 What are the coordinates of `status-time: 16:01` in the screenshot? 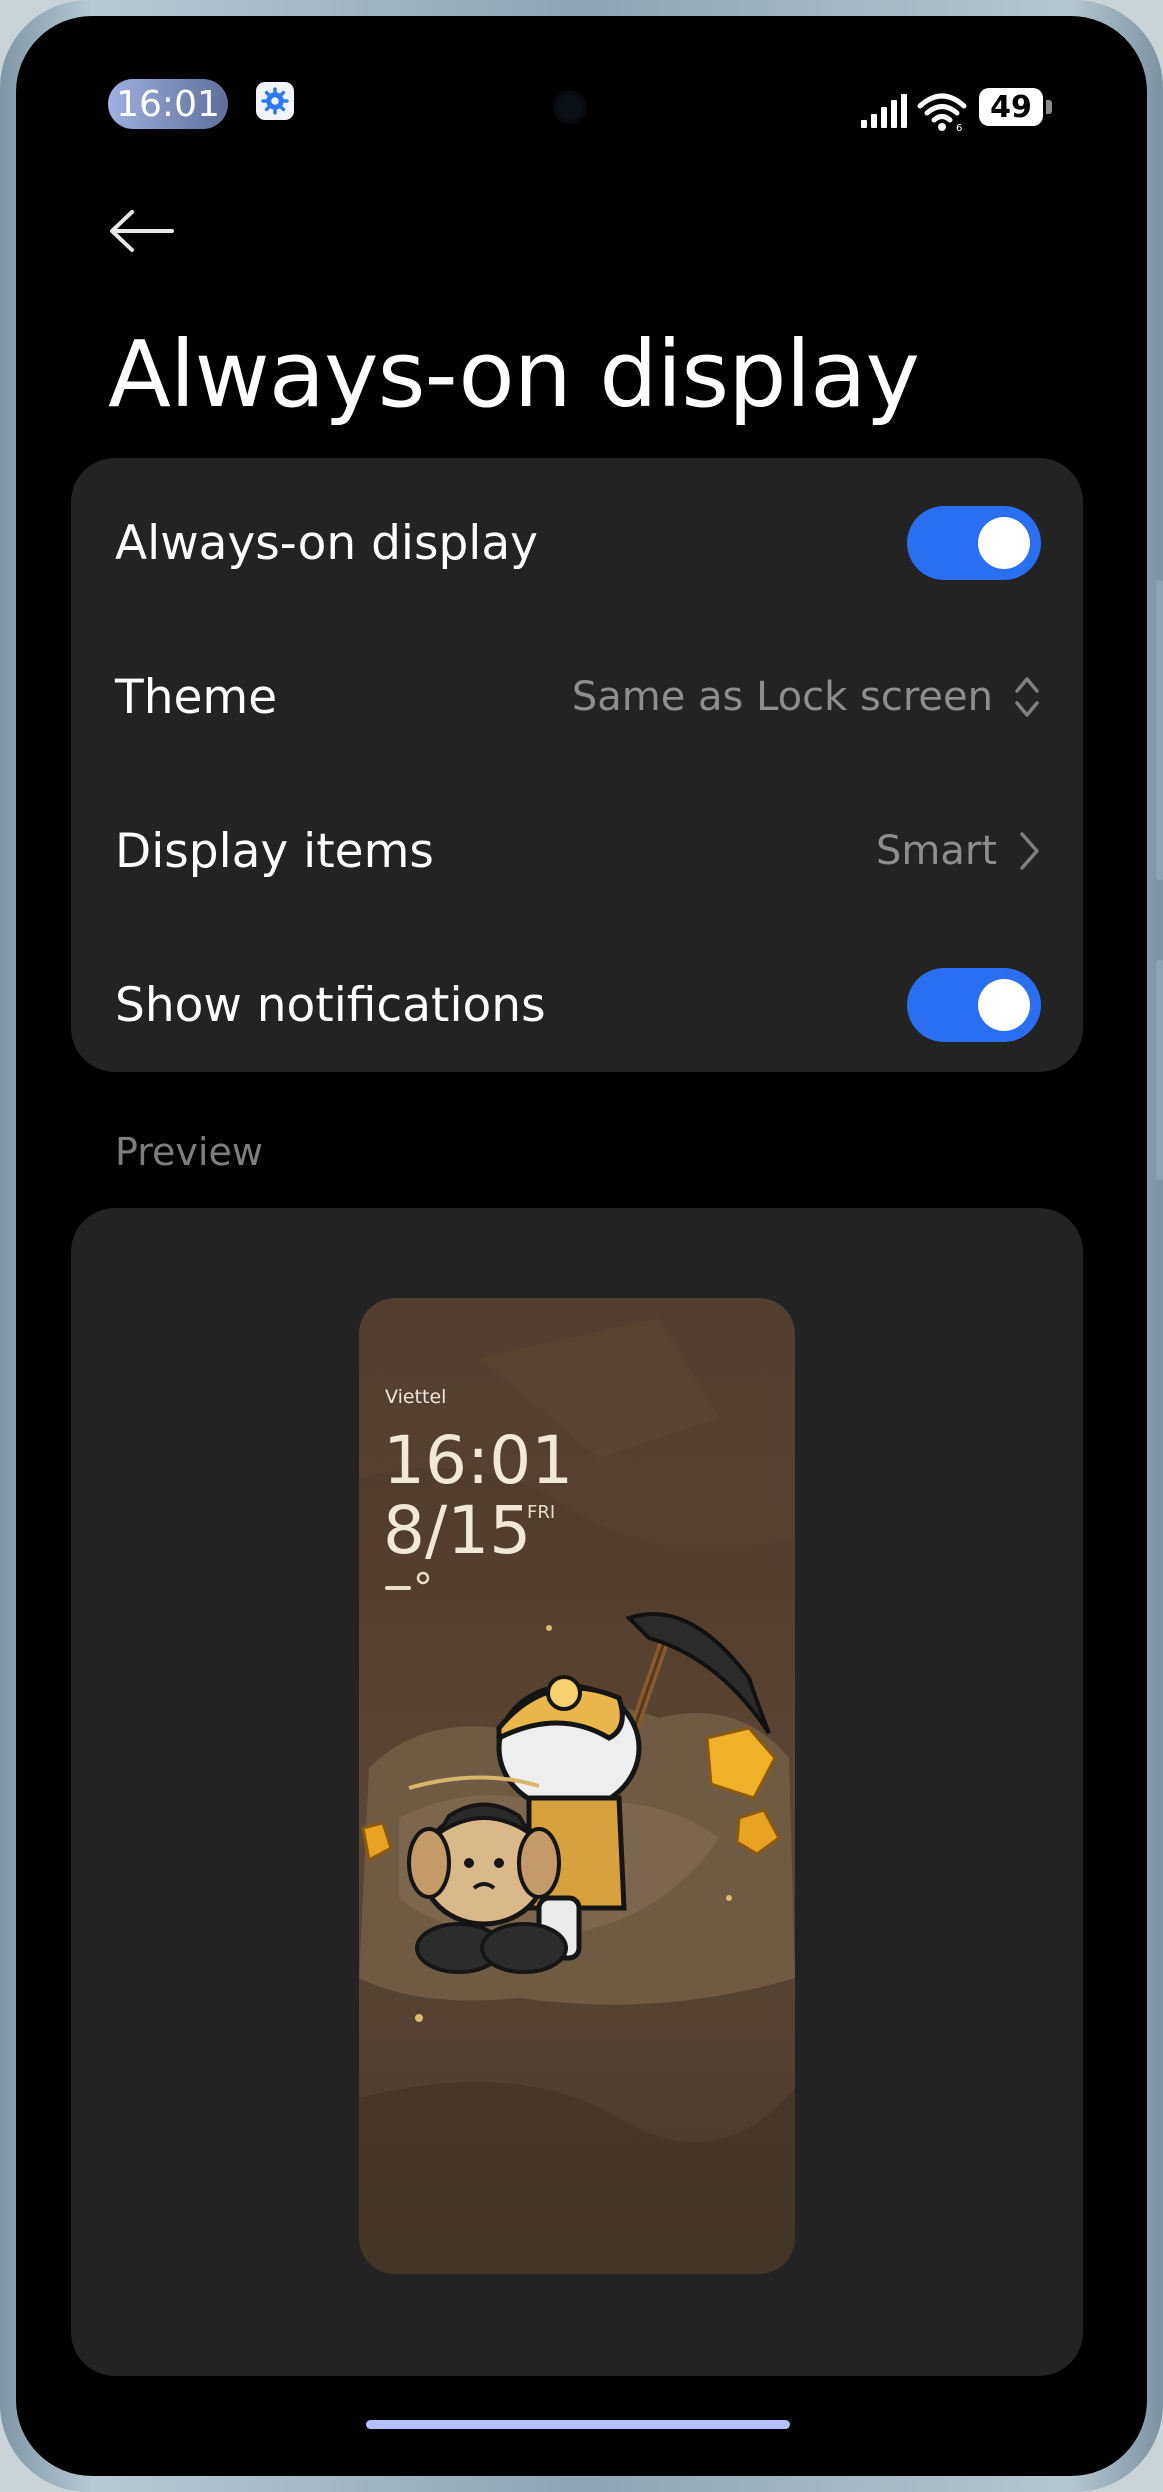 It's located at (168, 104).